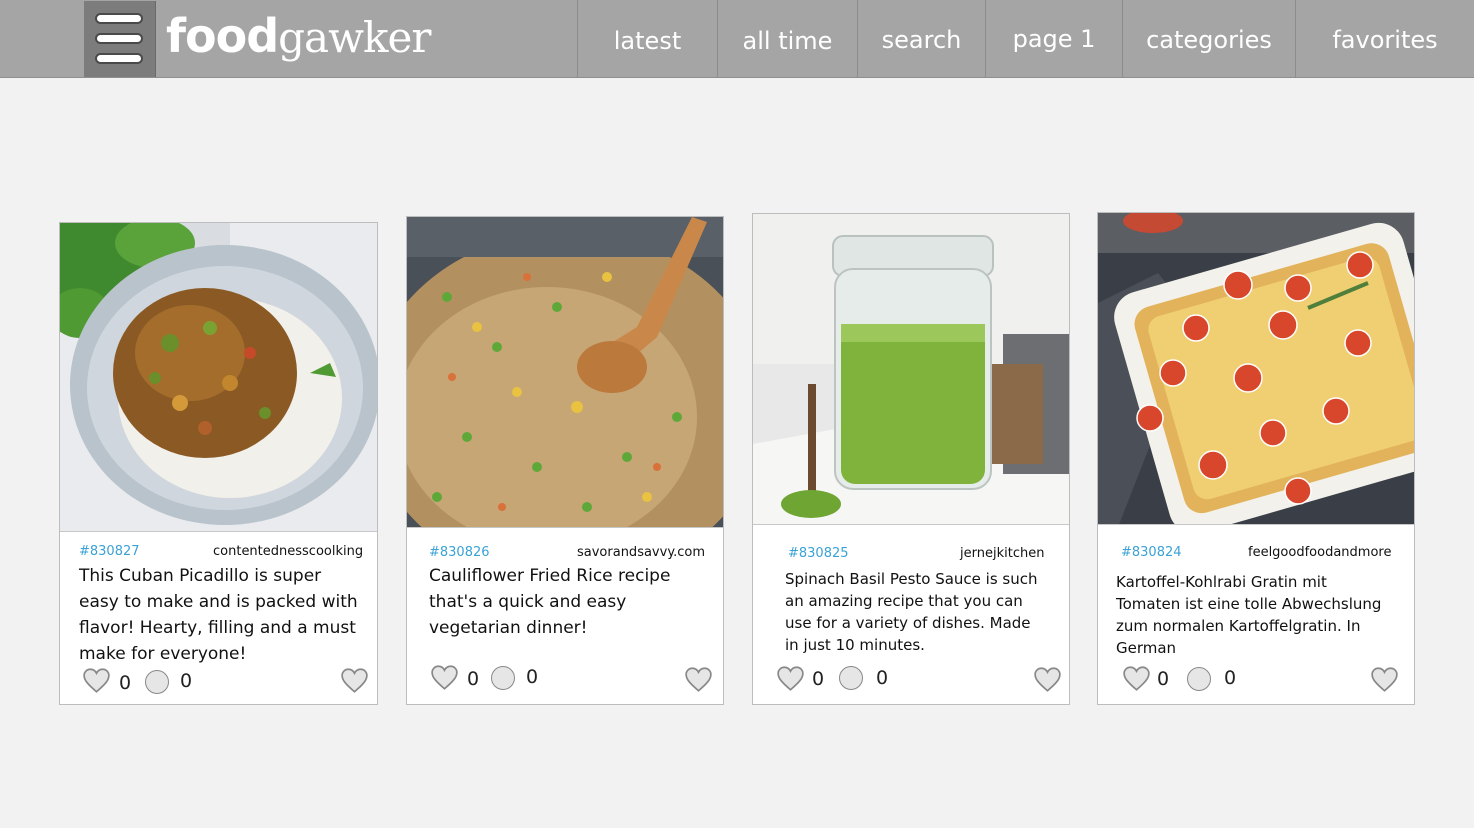 Image resolution: width=1474 pixels, height=828 pixels. What do you see at coordinates (459, 552) in the screenshot?
I see `recipe-id-link: #830826` at bounding box center [459, 552].